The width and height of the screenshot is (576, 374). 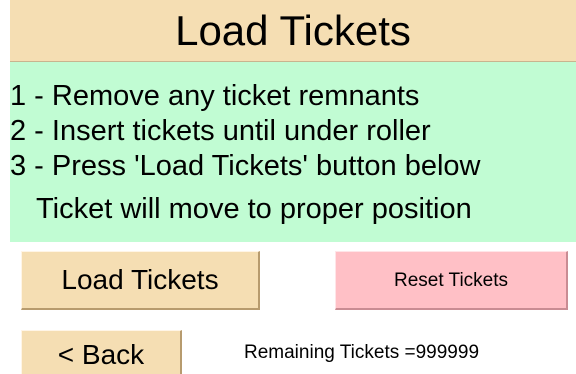 I want to click on instruction-note: Ticket will move to proper position, so click(x=254, y=209).